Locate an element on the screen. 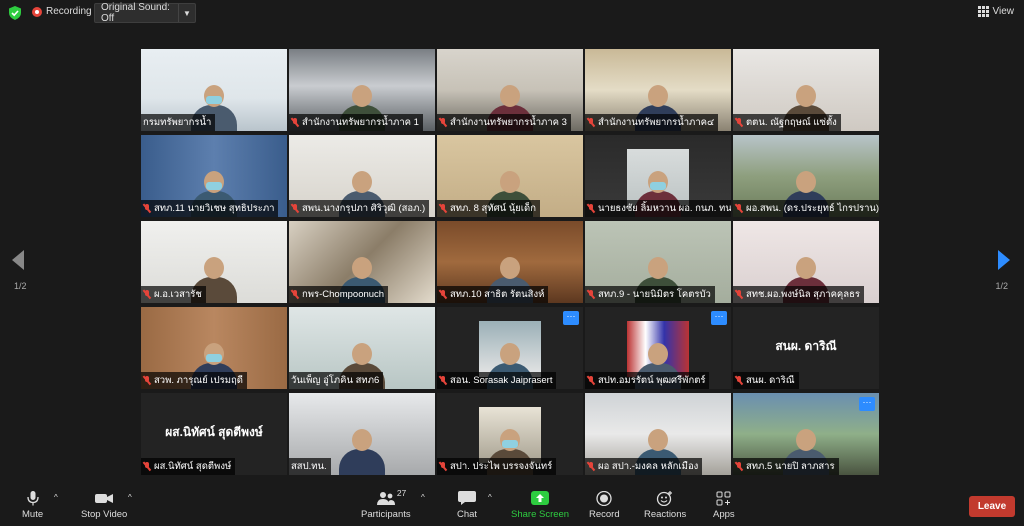 The width and height of the screenshot is (1024, 526). participant-tile: สนผ. ดาริณี สนผ. ดาริณี is located at coordinates (806, 348).